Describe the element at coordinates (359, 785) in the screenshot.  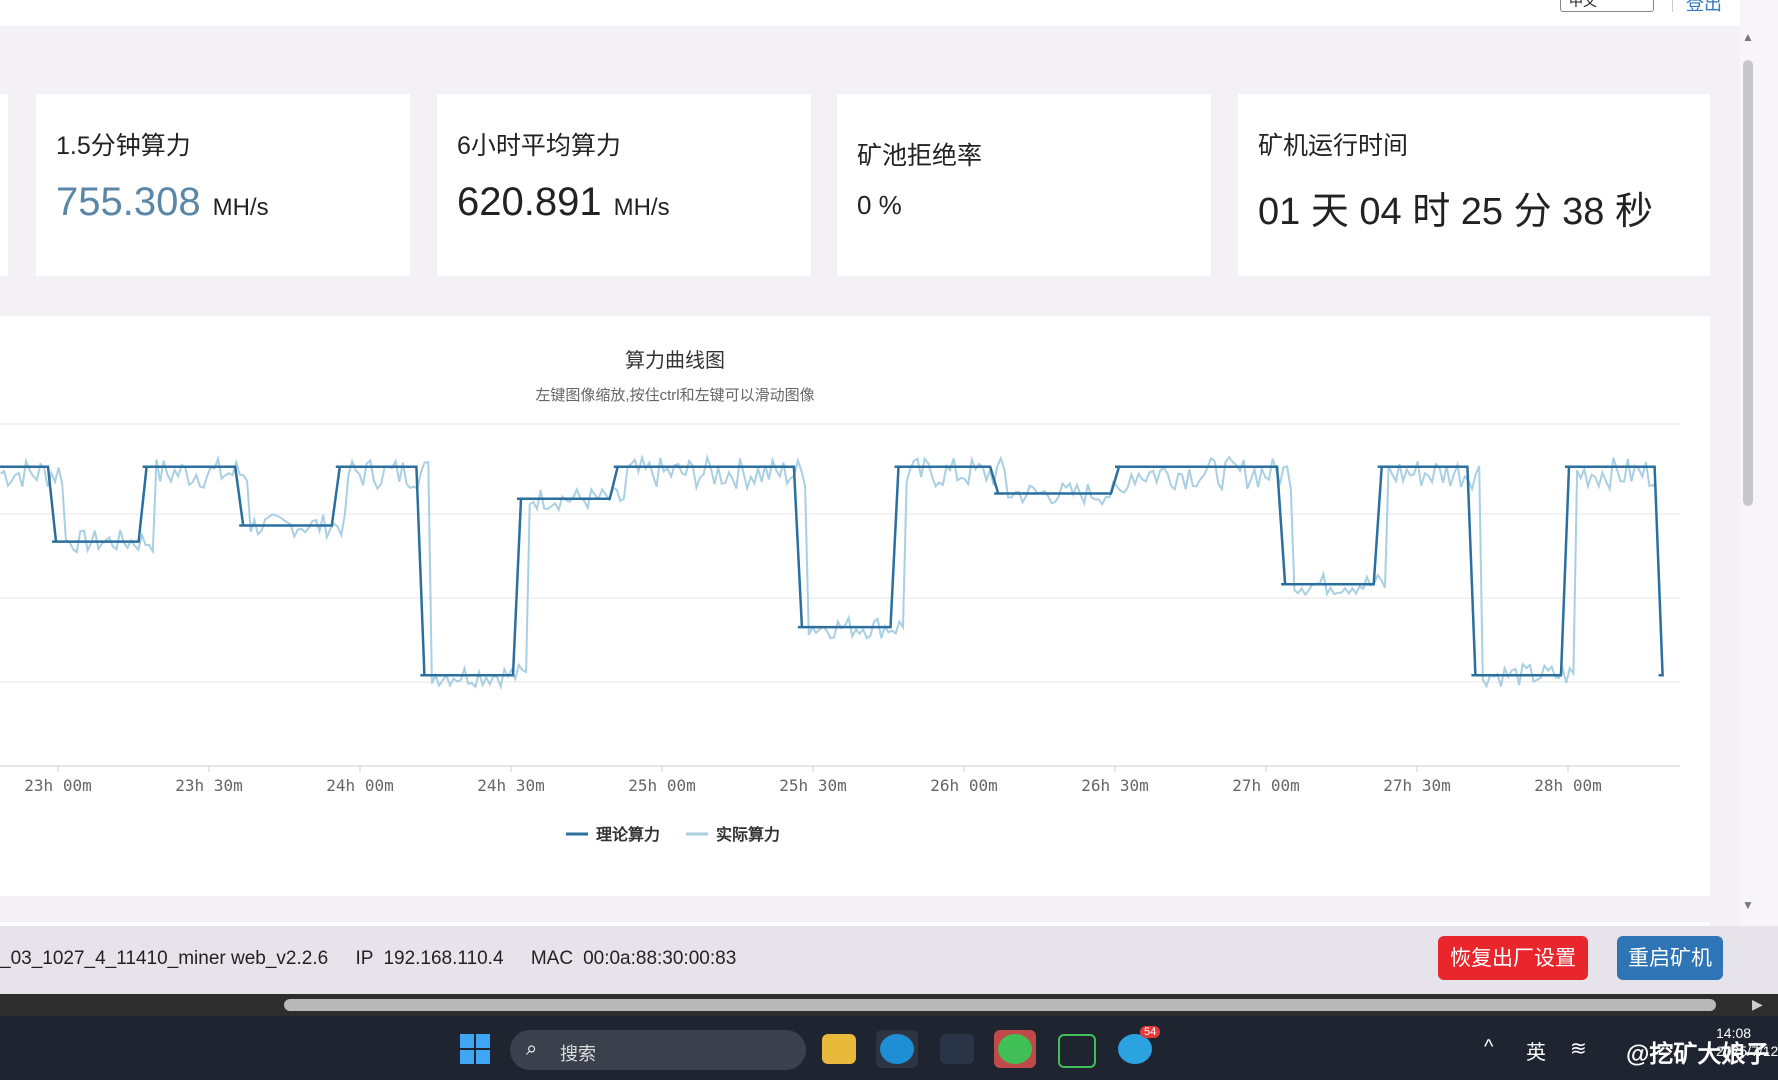
I see `x-tick-label: 24h 00m` at that location.